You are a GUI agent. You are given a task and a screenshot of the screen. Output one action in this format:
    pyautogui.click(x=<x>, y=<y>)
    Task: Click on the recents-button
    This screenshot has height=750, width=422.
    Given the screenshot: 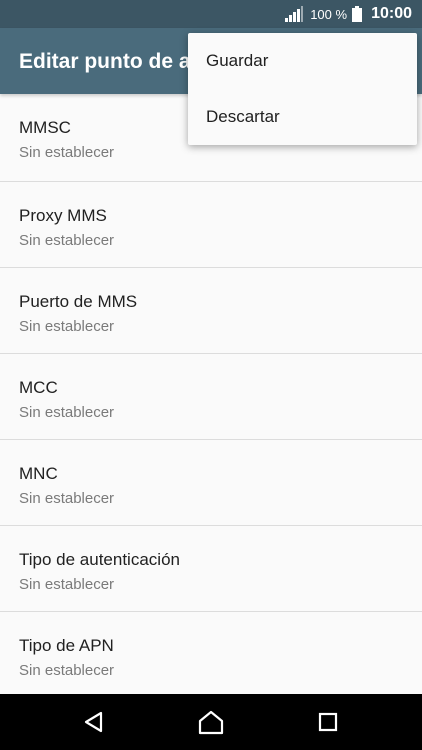 What is the action you would take?
    pyautogui.click(x=328, y=722)
    